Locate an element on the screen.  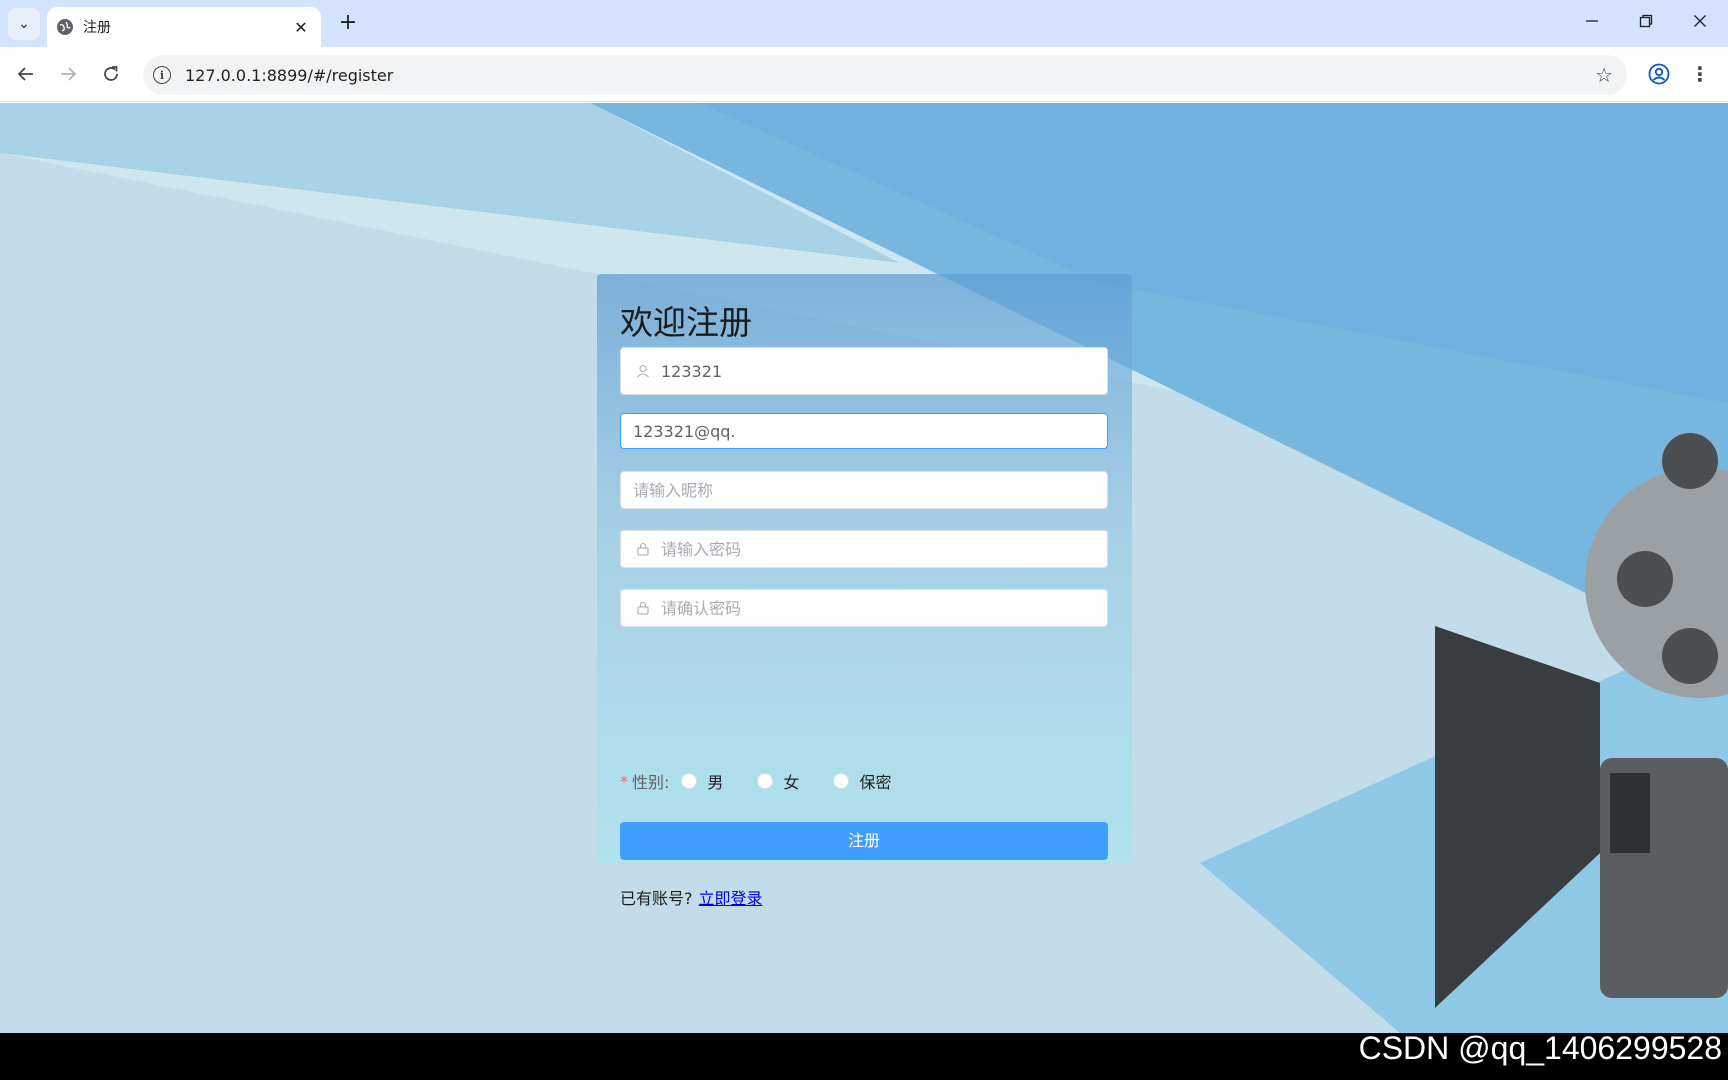
tab-strip: ⌄ 注册 ✕ + is located at coordinates (864, 23).